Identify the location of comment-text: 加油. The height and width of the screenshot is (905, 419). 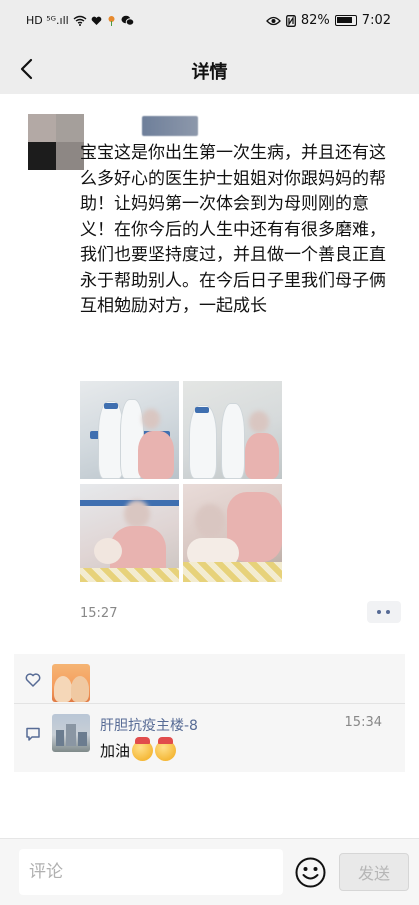
(138, 749).